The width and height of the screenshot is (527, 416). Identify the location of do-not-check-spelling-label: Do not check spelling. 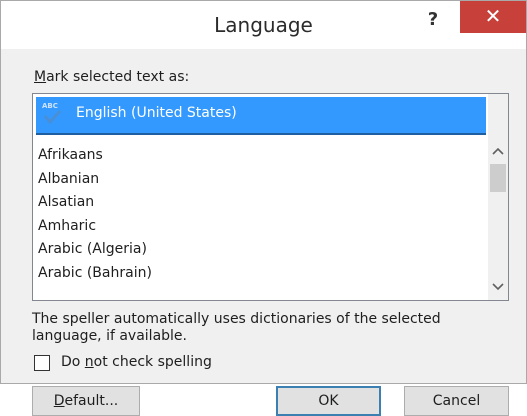
(136, 362).